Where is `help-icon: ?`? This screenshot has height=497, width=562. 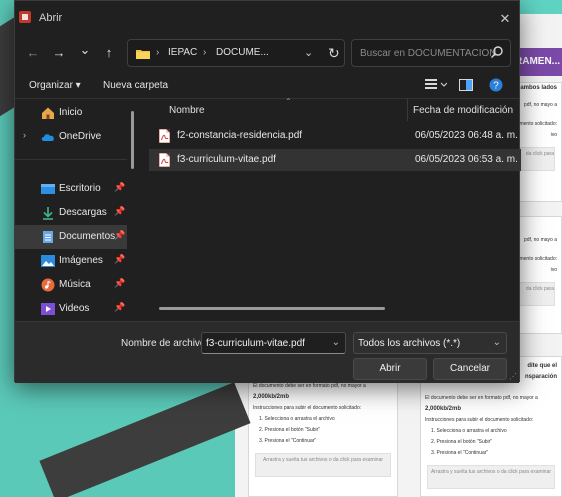
help-icon: ? is located at coordinates (496, 85).